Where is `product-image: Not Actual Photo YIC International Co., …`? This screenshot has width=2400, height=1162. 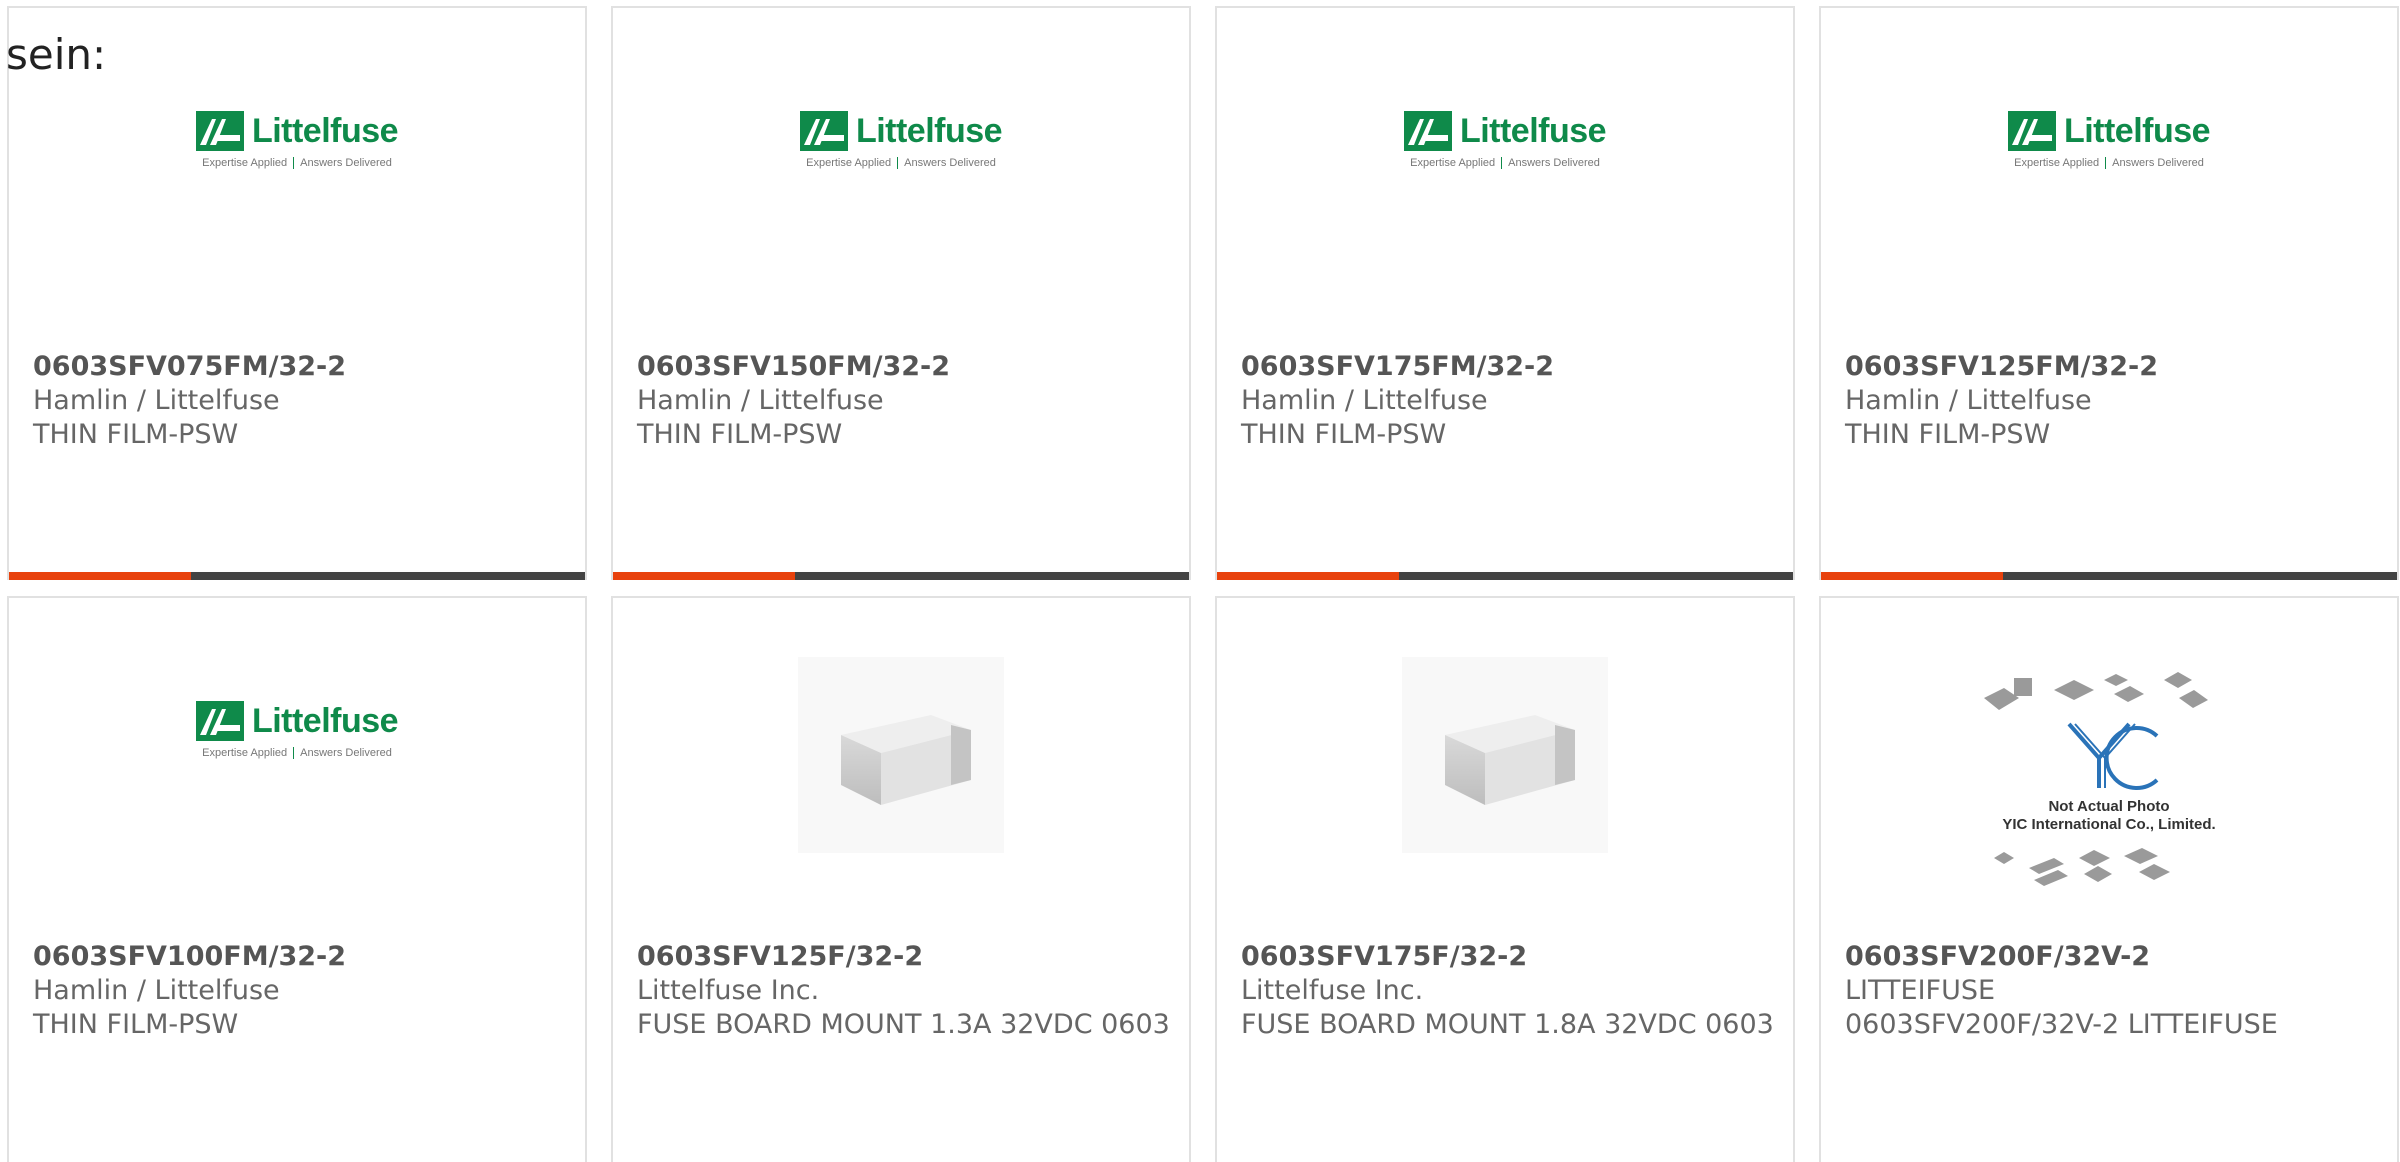 product-image: Not Actual Photo YIC International Co., … is located at coordinates (2109, 763).